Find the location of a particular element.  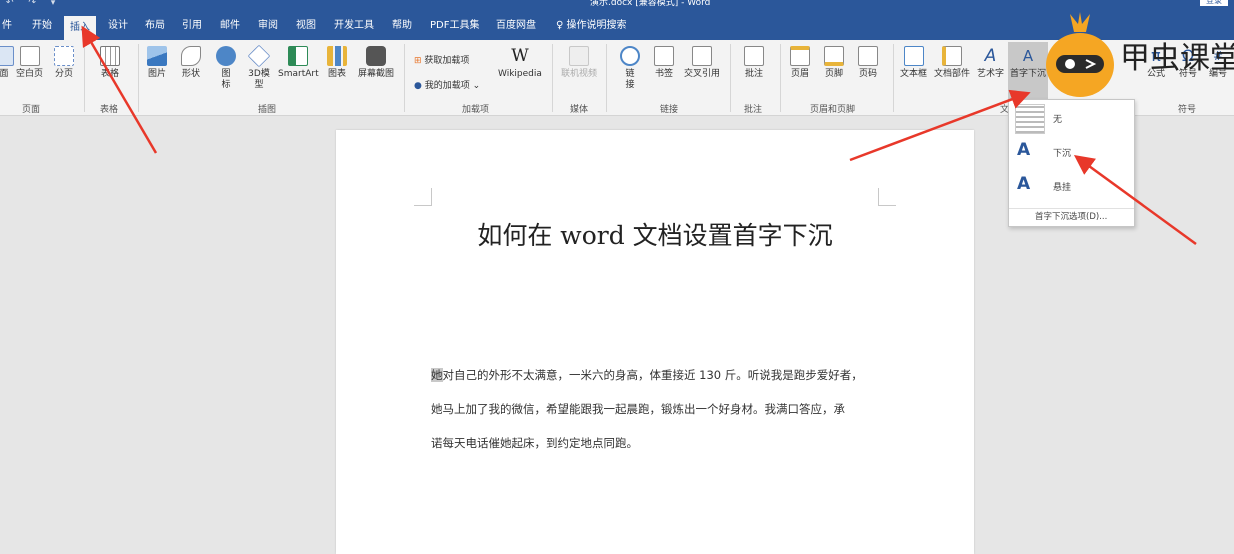

lightbulb-icon: ♀ is located at coordinates (561, 25).